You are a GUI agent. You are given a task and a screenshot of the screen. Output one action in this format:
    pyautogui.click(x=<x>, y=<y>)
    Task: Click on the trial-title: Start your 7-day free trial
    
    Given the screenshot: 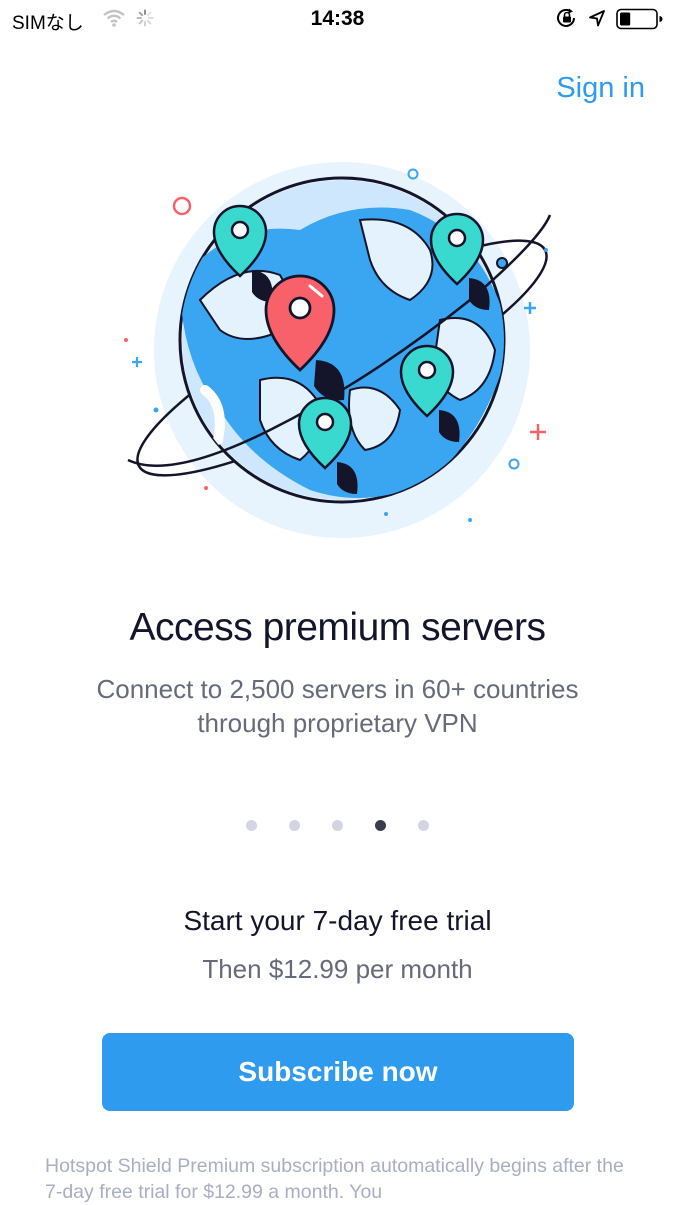 What is the action you would take?
    pyautogui.click(x=337, y=920)
    